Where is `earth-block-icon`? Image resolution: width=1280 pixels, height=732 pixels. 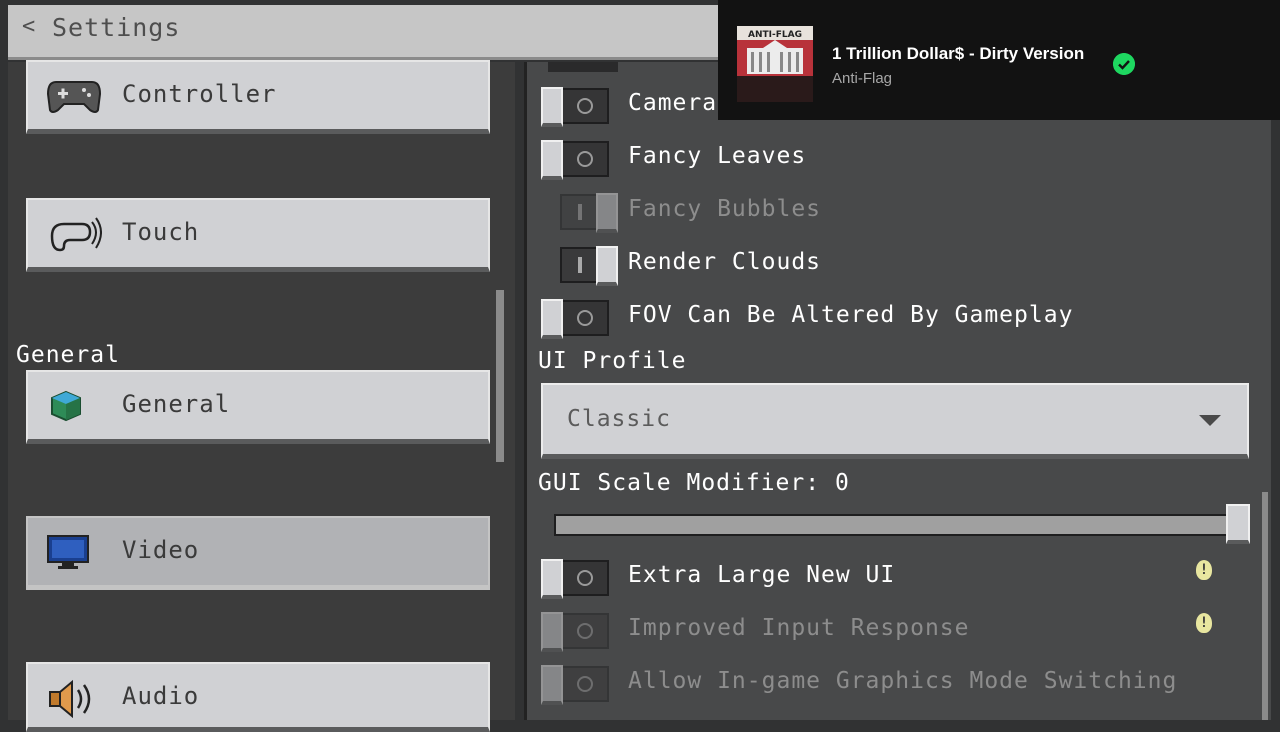 earth-block-icon is located at coordinates (66, 406).